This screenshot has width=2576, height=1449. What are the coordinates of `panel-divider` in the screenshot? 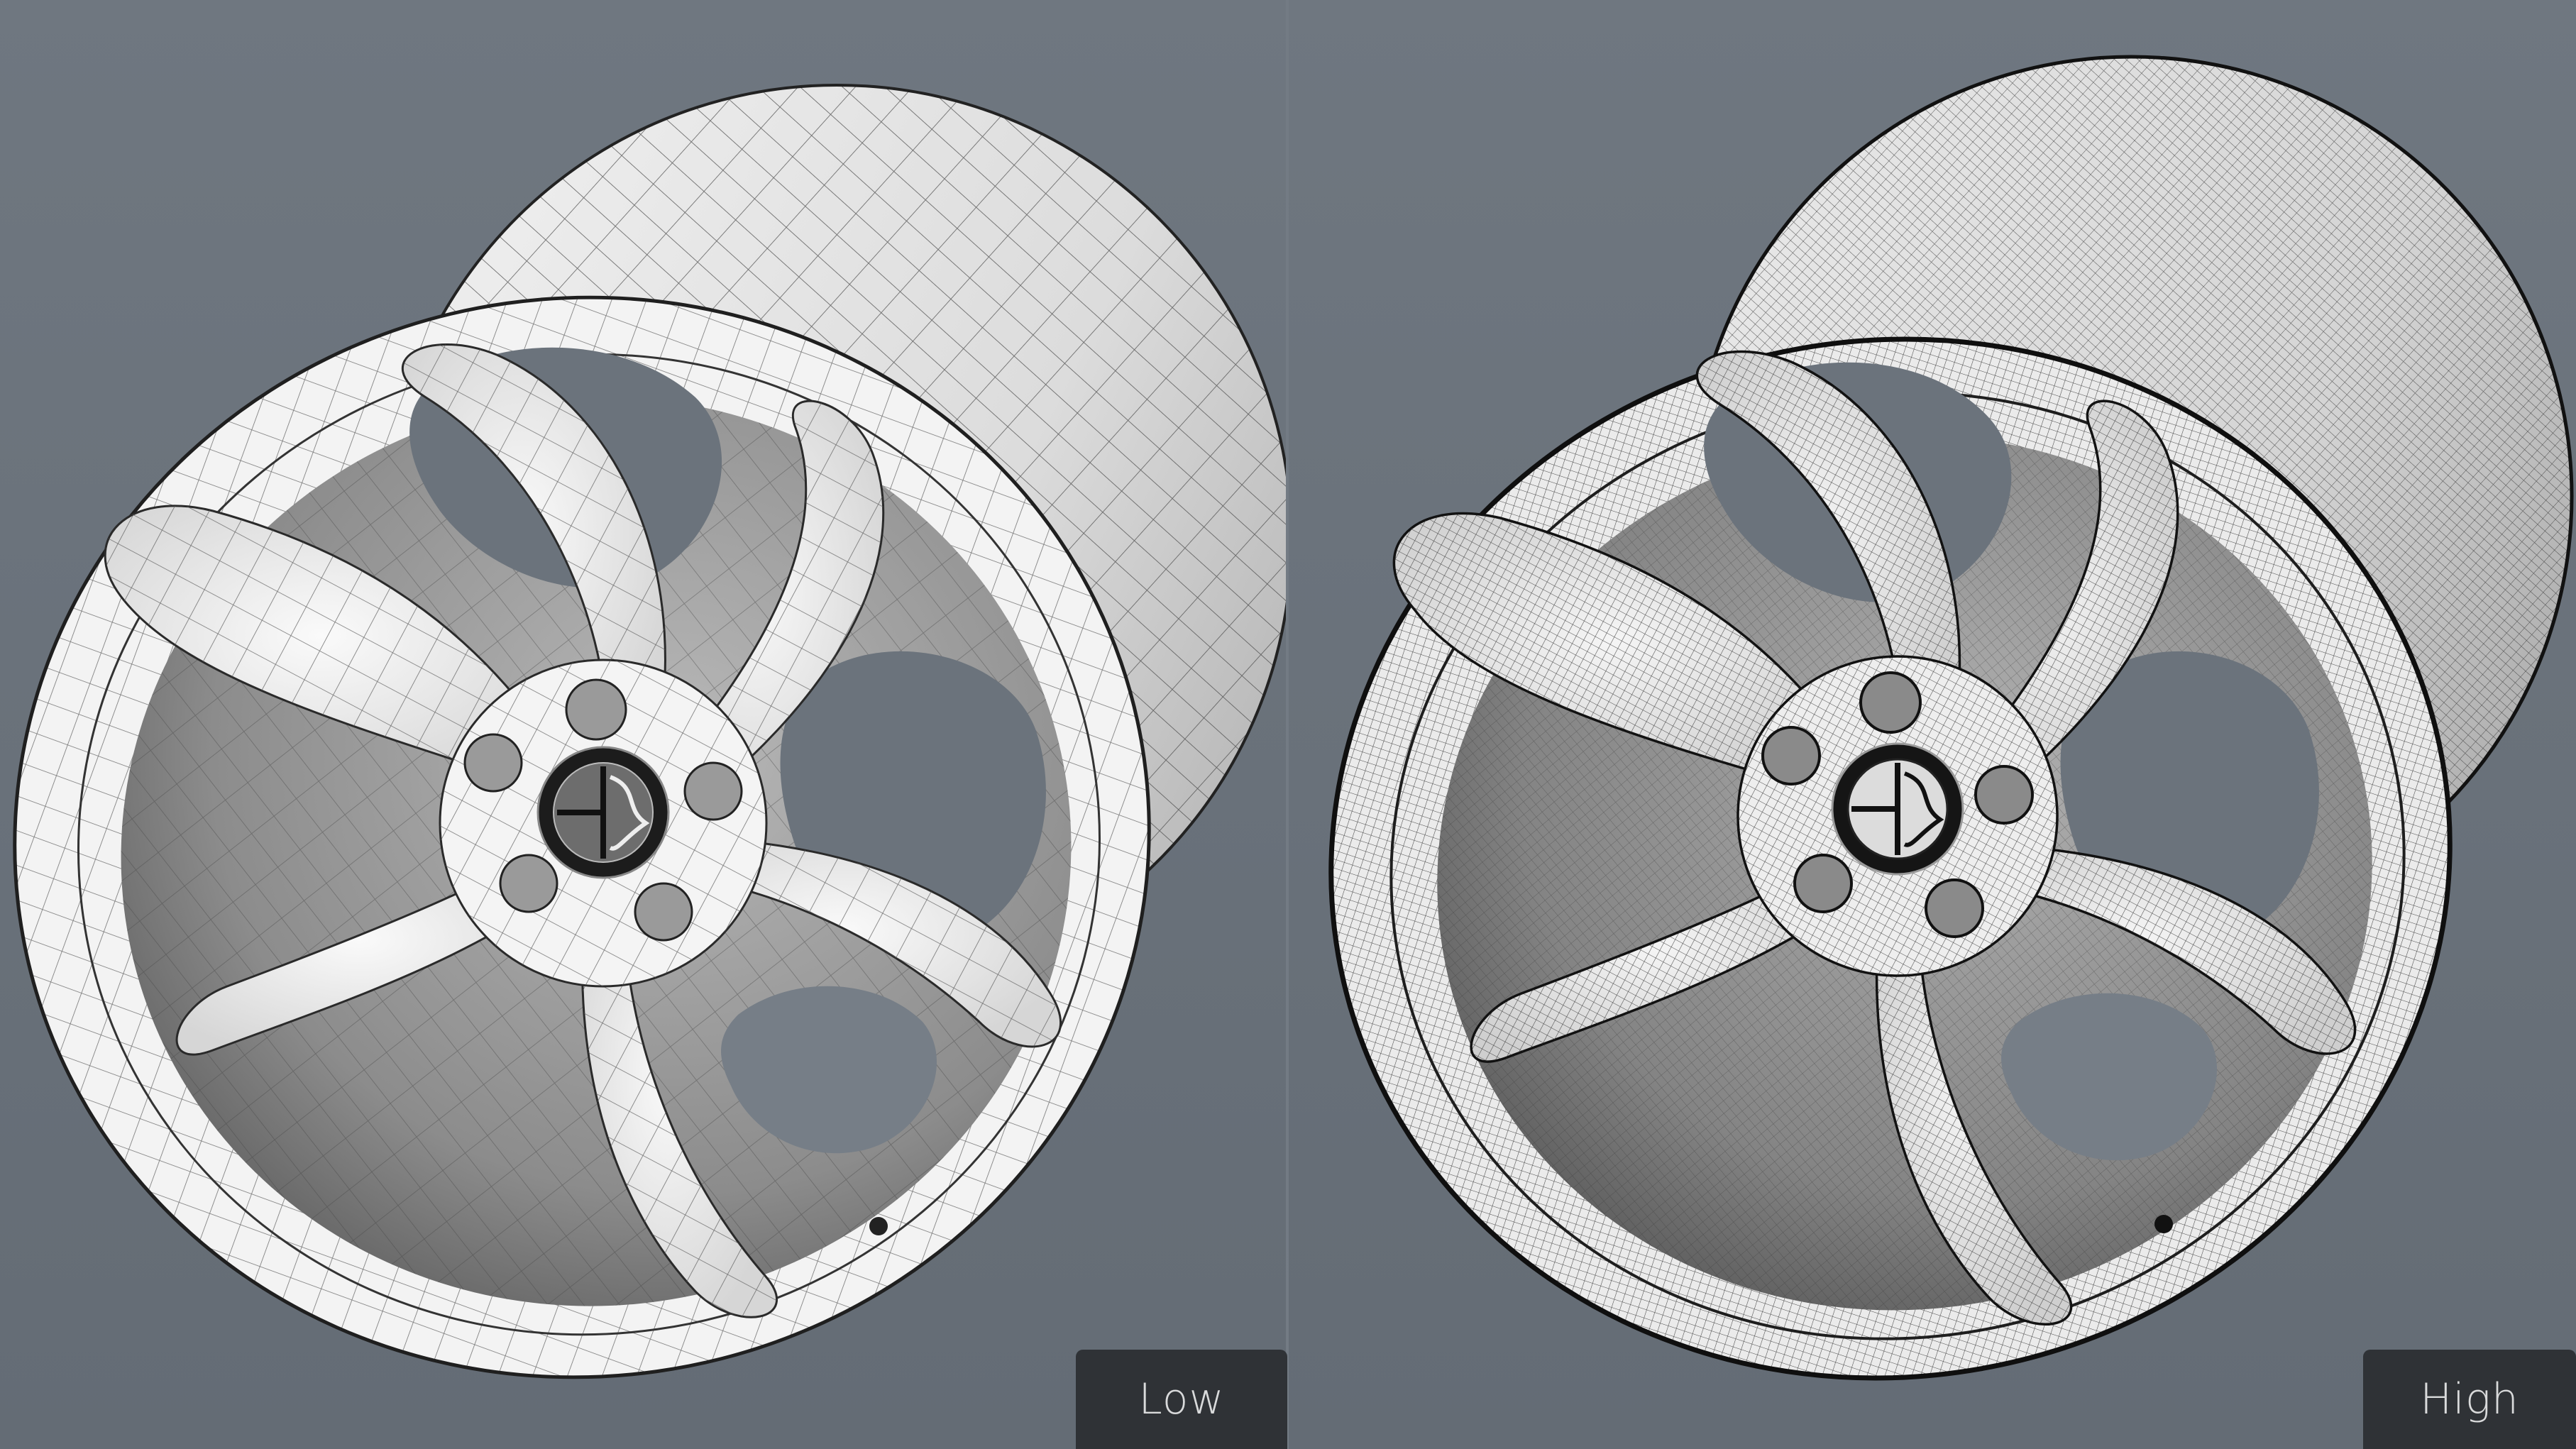 It's located at (1287, 724).